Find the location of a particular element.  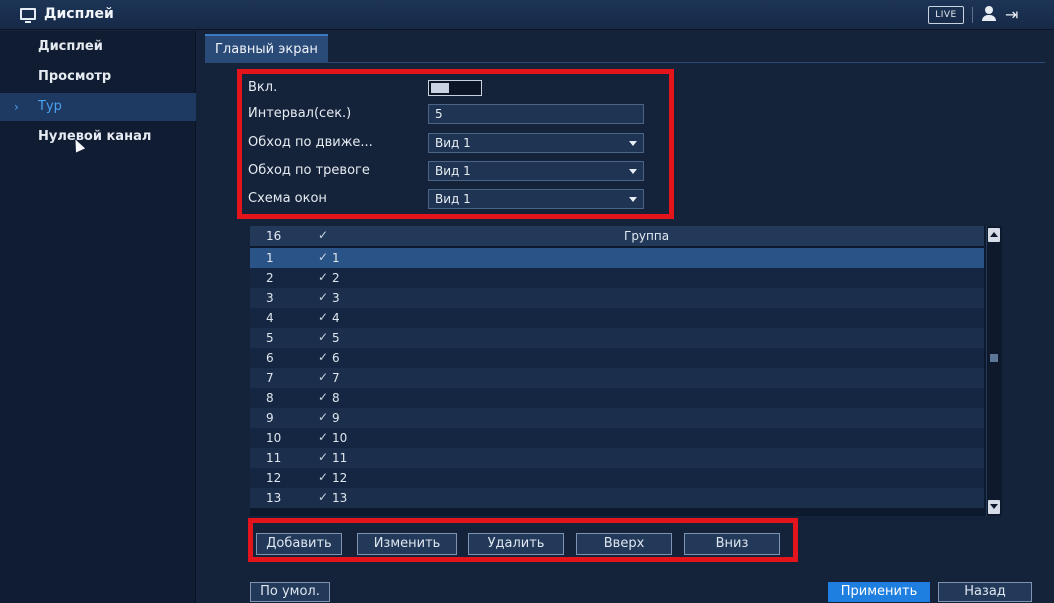

row-group: 11 is located at coordinates (339, 458).